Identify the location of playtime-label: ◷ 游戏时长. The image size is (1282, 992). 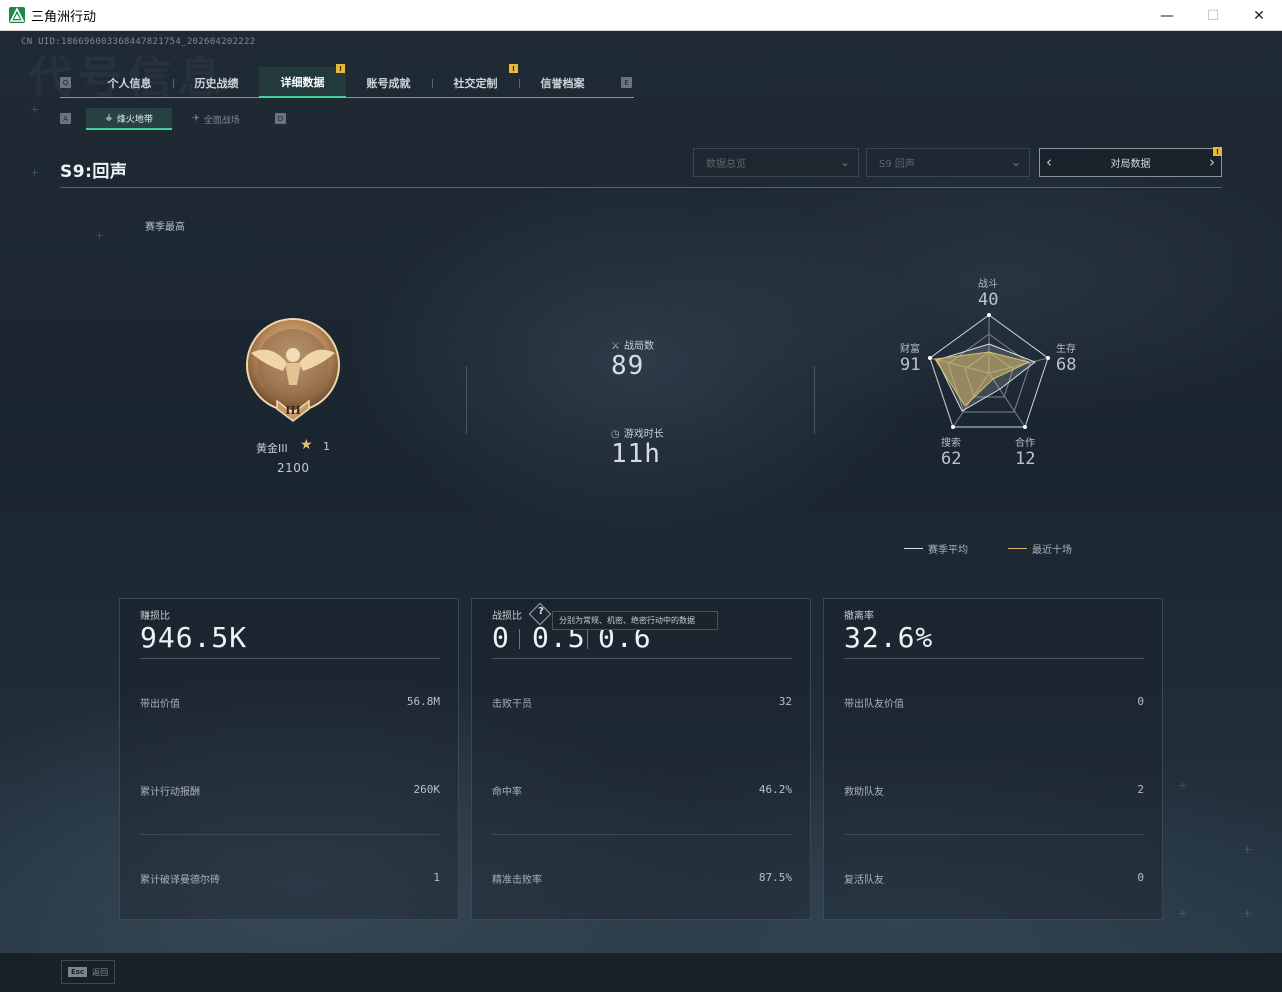
(637, 432).